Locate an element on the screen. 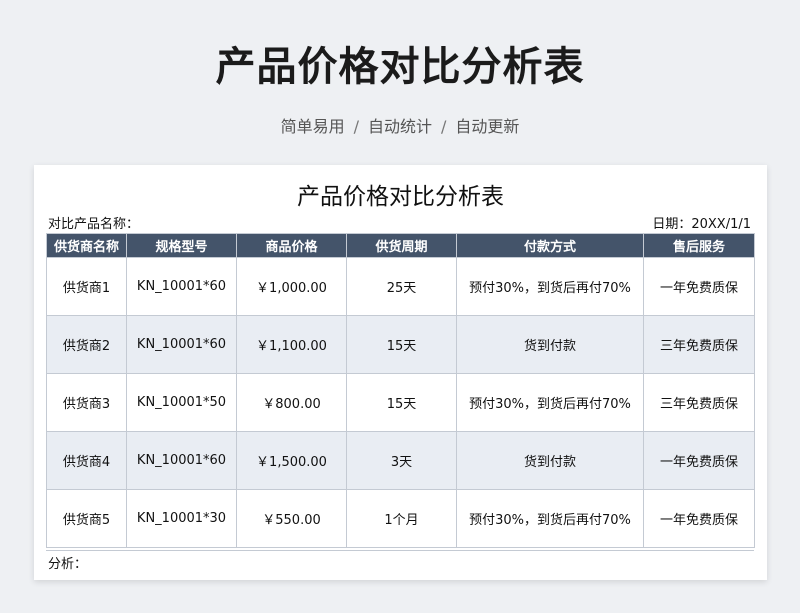 Image resolution: width=800 pixels, height=613 pixels. table-cell: 25天 is located at coordinates (401, 286).